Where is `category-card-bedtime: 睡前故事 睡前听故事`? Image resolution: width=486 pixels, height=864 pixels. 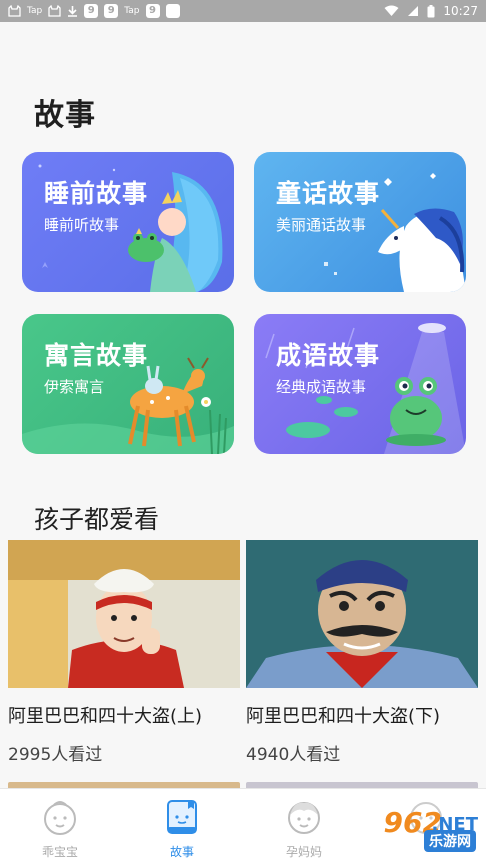
category-card-bedtime: 睡前故事 睡前听故事 is located at coordinates (128, 222).